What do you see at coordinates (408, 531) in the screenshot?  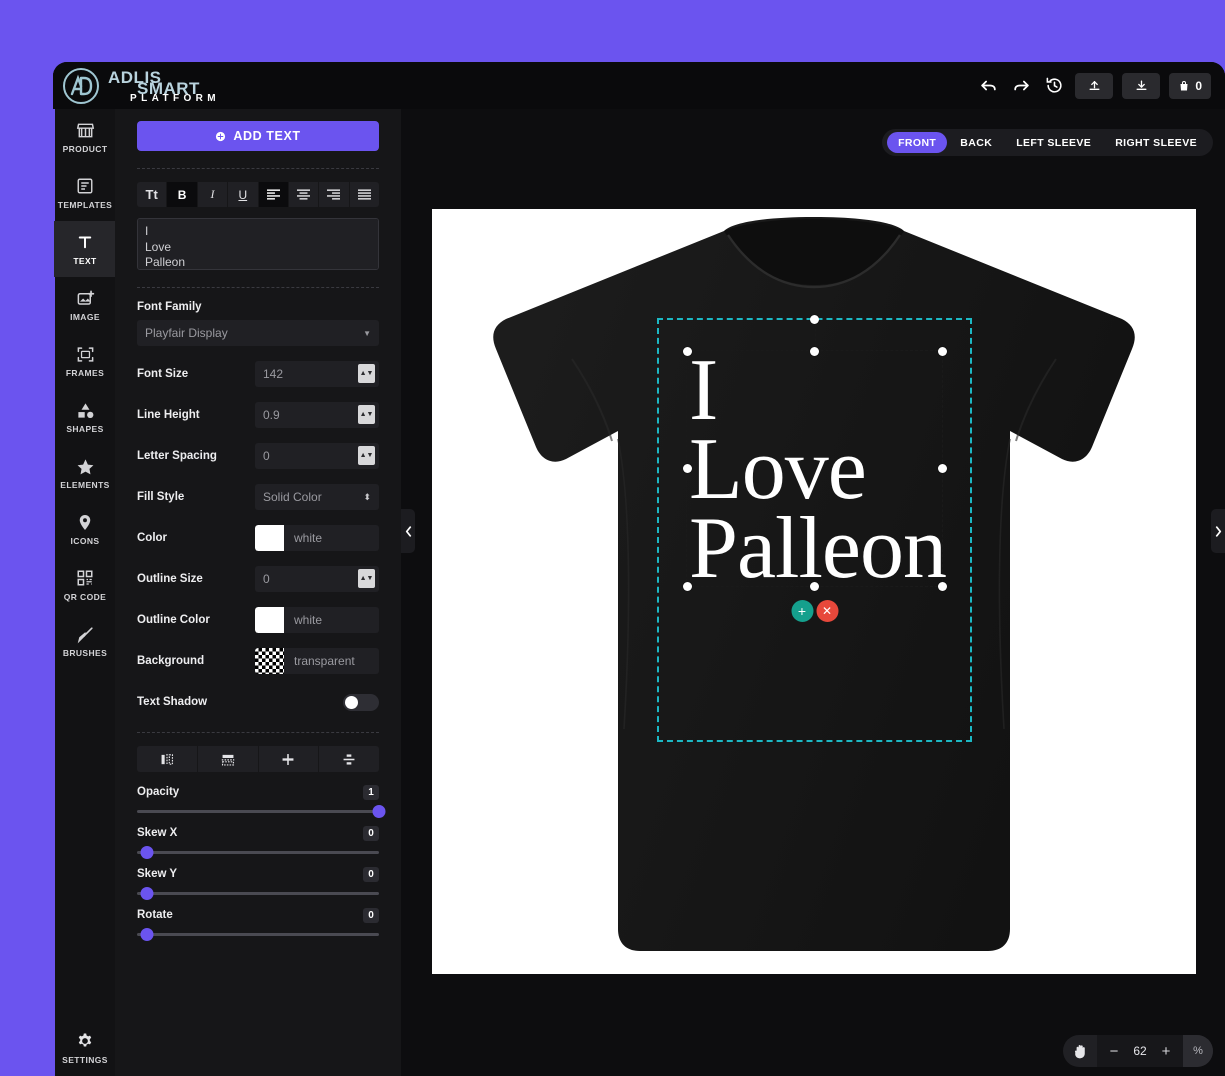 I see `collapse-panel-button` at bounding box center [408, 531].